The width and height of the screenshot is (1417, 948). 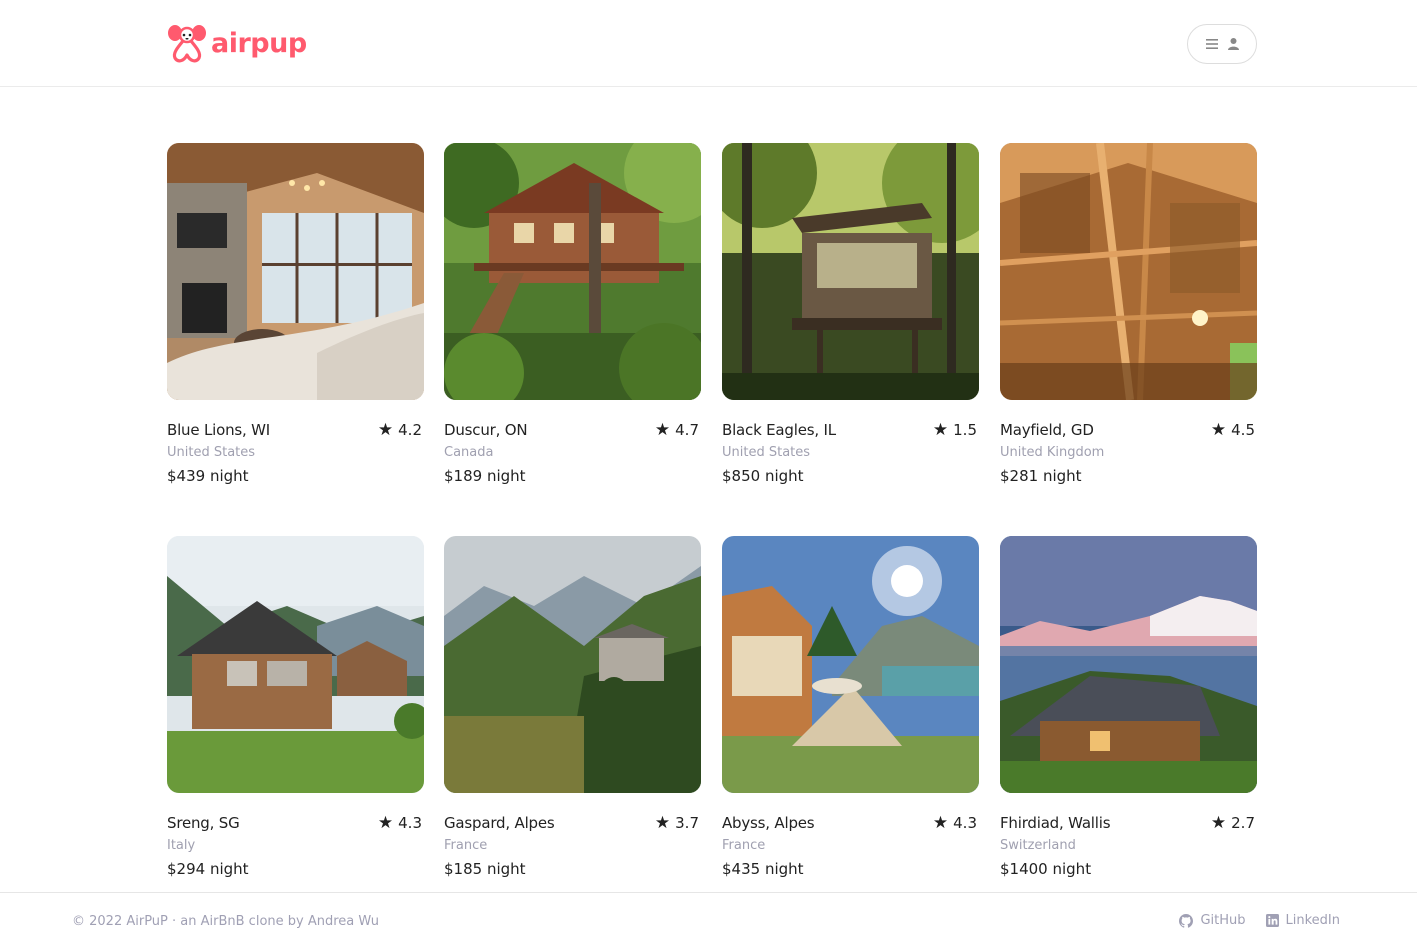 What do you see at coordinates (469, 452) in the screenshot?
I see `listing-country: Canada` at bounding box center [469, 452].